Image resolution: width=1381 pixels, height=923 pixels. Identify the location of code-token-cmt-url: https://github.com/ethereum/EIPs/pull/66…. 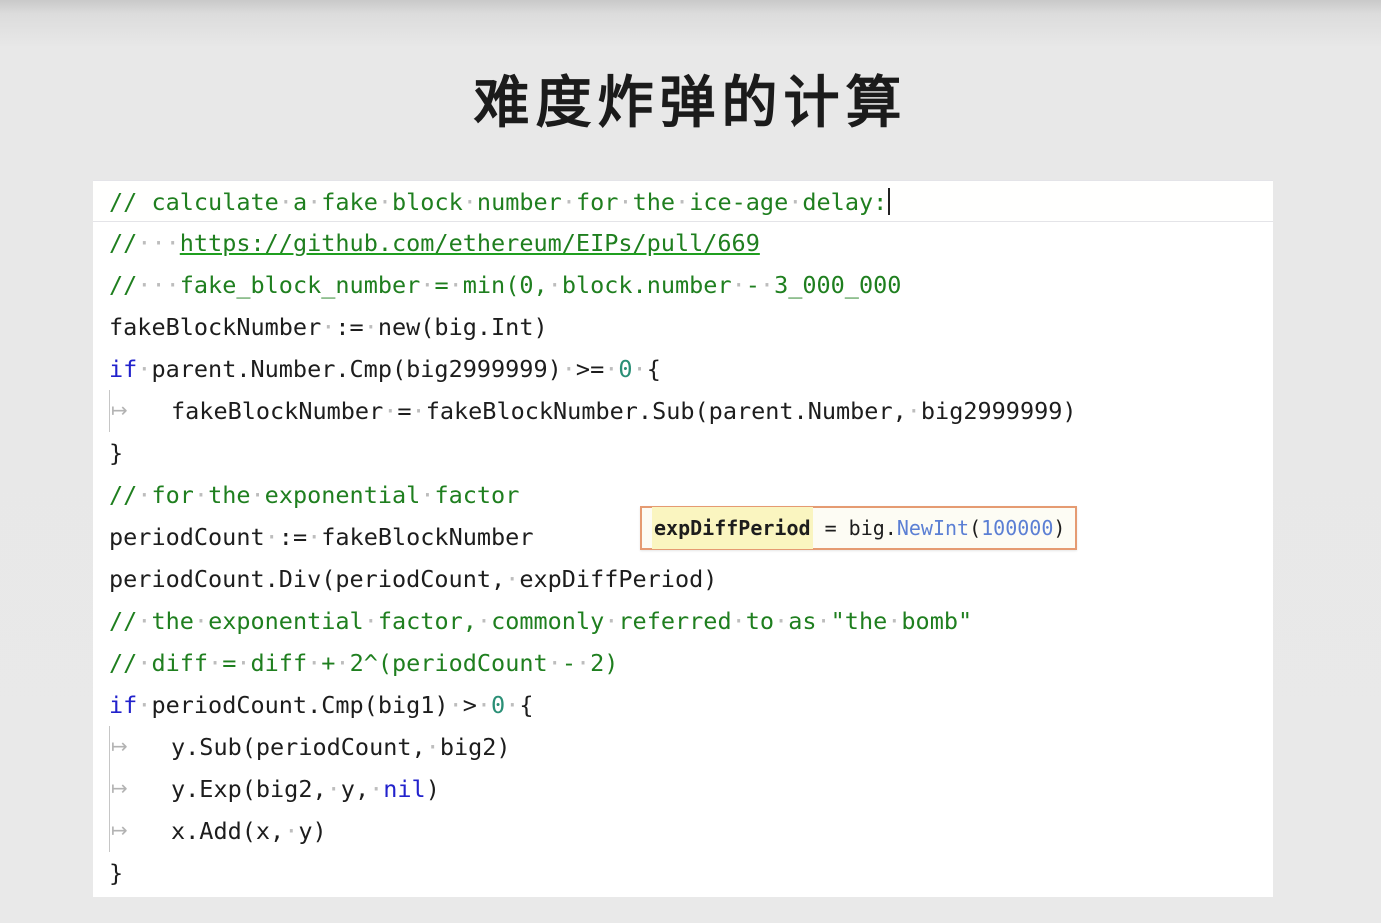
(470, 243).